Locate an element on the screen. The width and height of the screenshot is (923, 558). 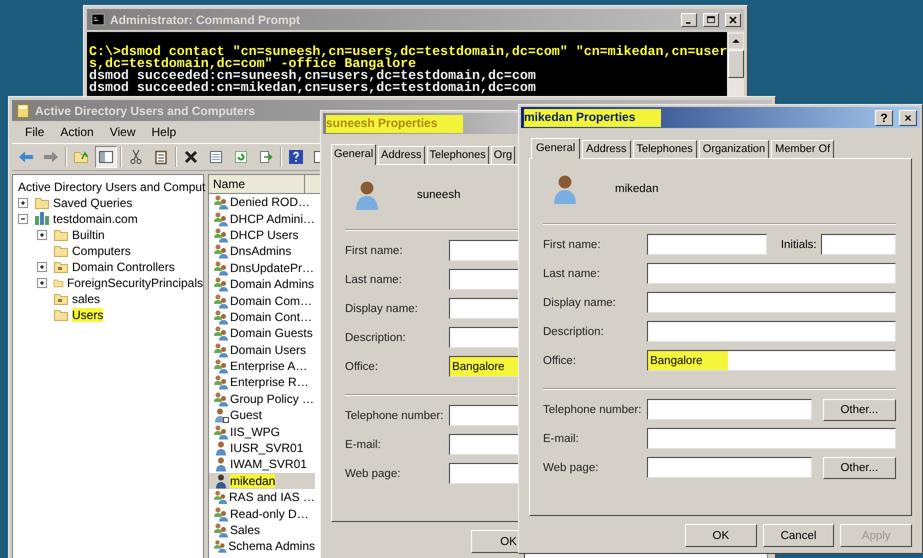
list-row: Domain Admins is located at coordinates (262, 284).